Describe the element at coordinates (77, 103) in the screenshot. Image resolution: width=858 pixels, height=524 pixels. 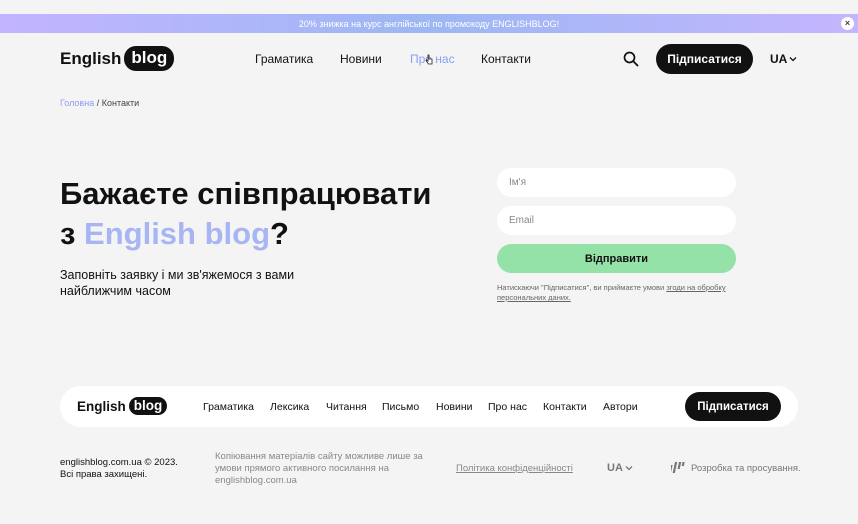
I see `breadcrumb-home: Головна` at that location.